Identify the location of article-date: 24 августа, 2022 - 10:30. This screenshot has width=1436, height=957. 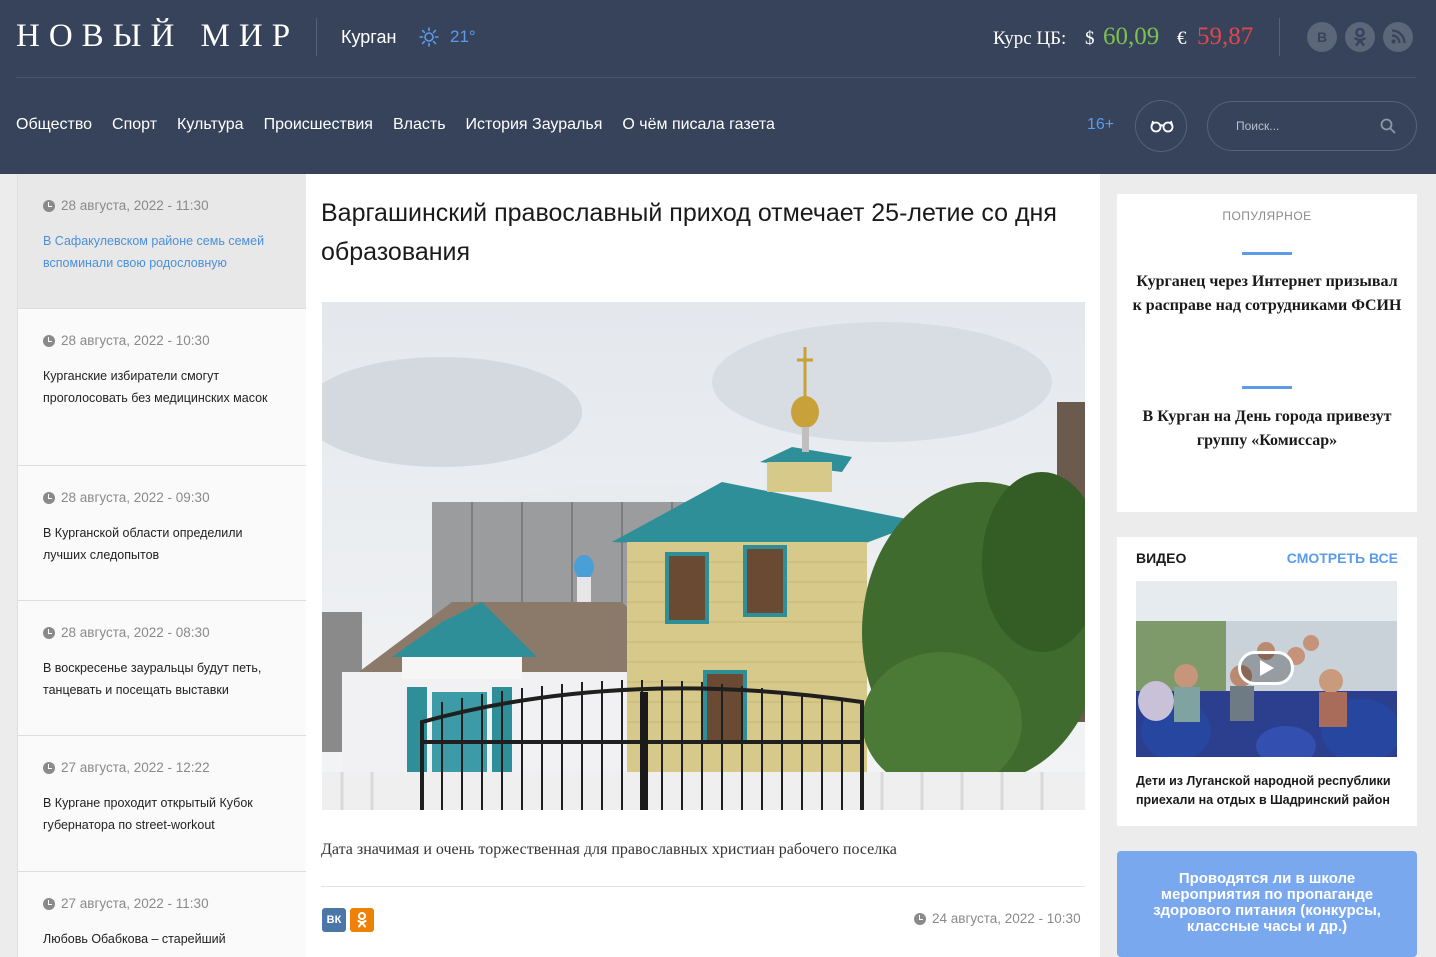
(997, 918).